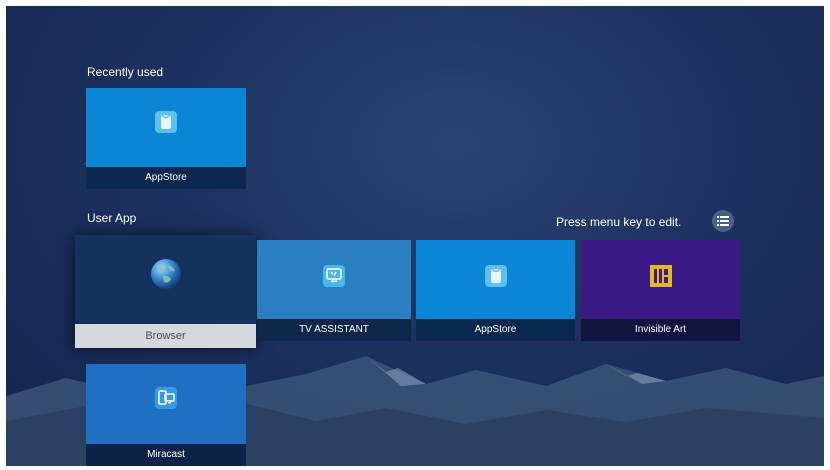 The width and height of the screenshot is (830, 470). What do you see at coordinates (619, 222) in the screenshot?
I see `edit-hint: Press menu key to edit.` at bounding box center [619, 222].